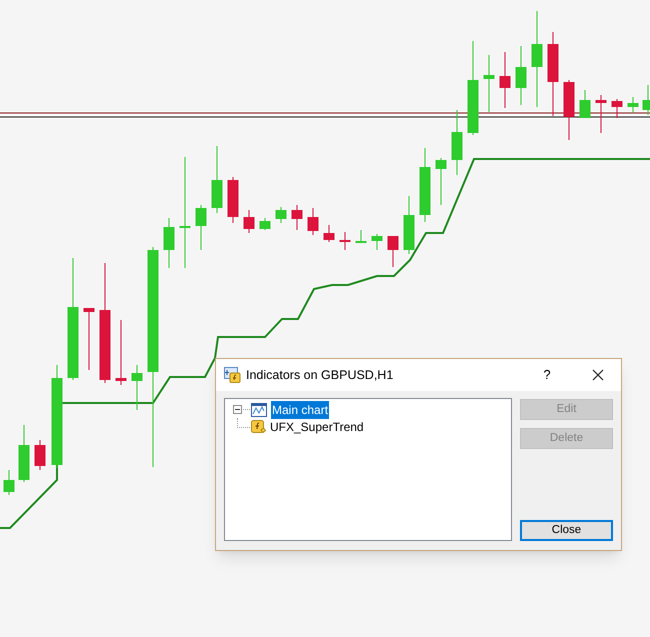 The height and width of the screenshot is (637, 650). Describe the element at coordinates (237, 409) in the screenshot. I see `collapse-icon` at that location.